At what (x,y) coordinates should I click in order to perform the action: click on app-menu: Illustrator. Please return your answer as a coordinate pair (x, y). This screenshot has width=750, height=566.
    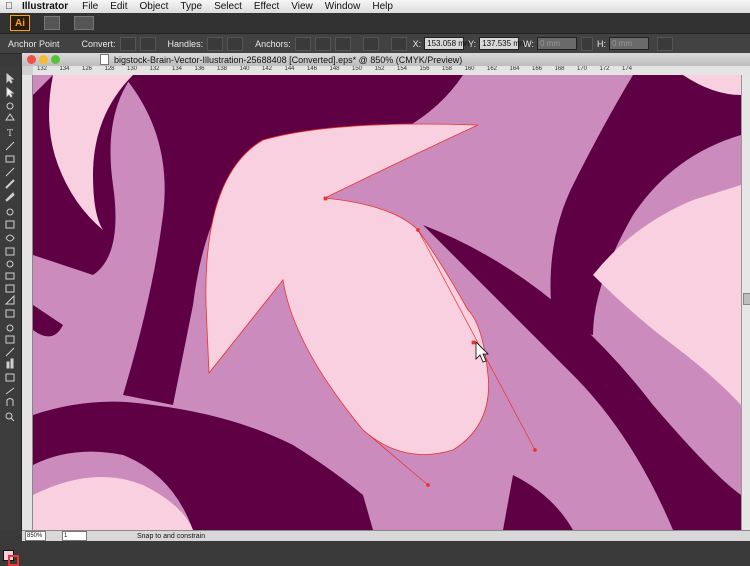
    Looking at the image, I should click on (47, 6).